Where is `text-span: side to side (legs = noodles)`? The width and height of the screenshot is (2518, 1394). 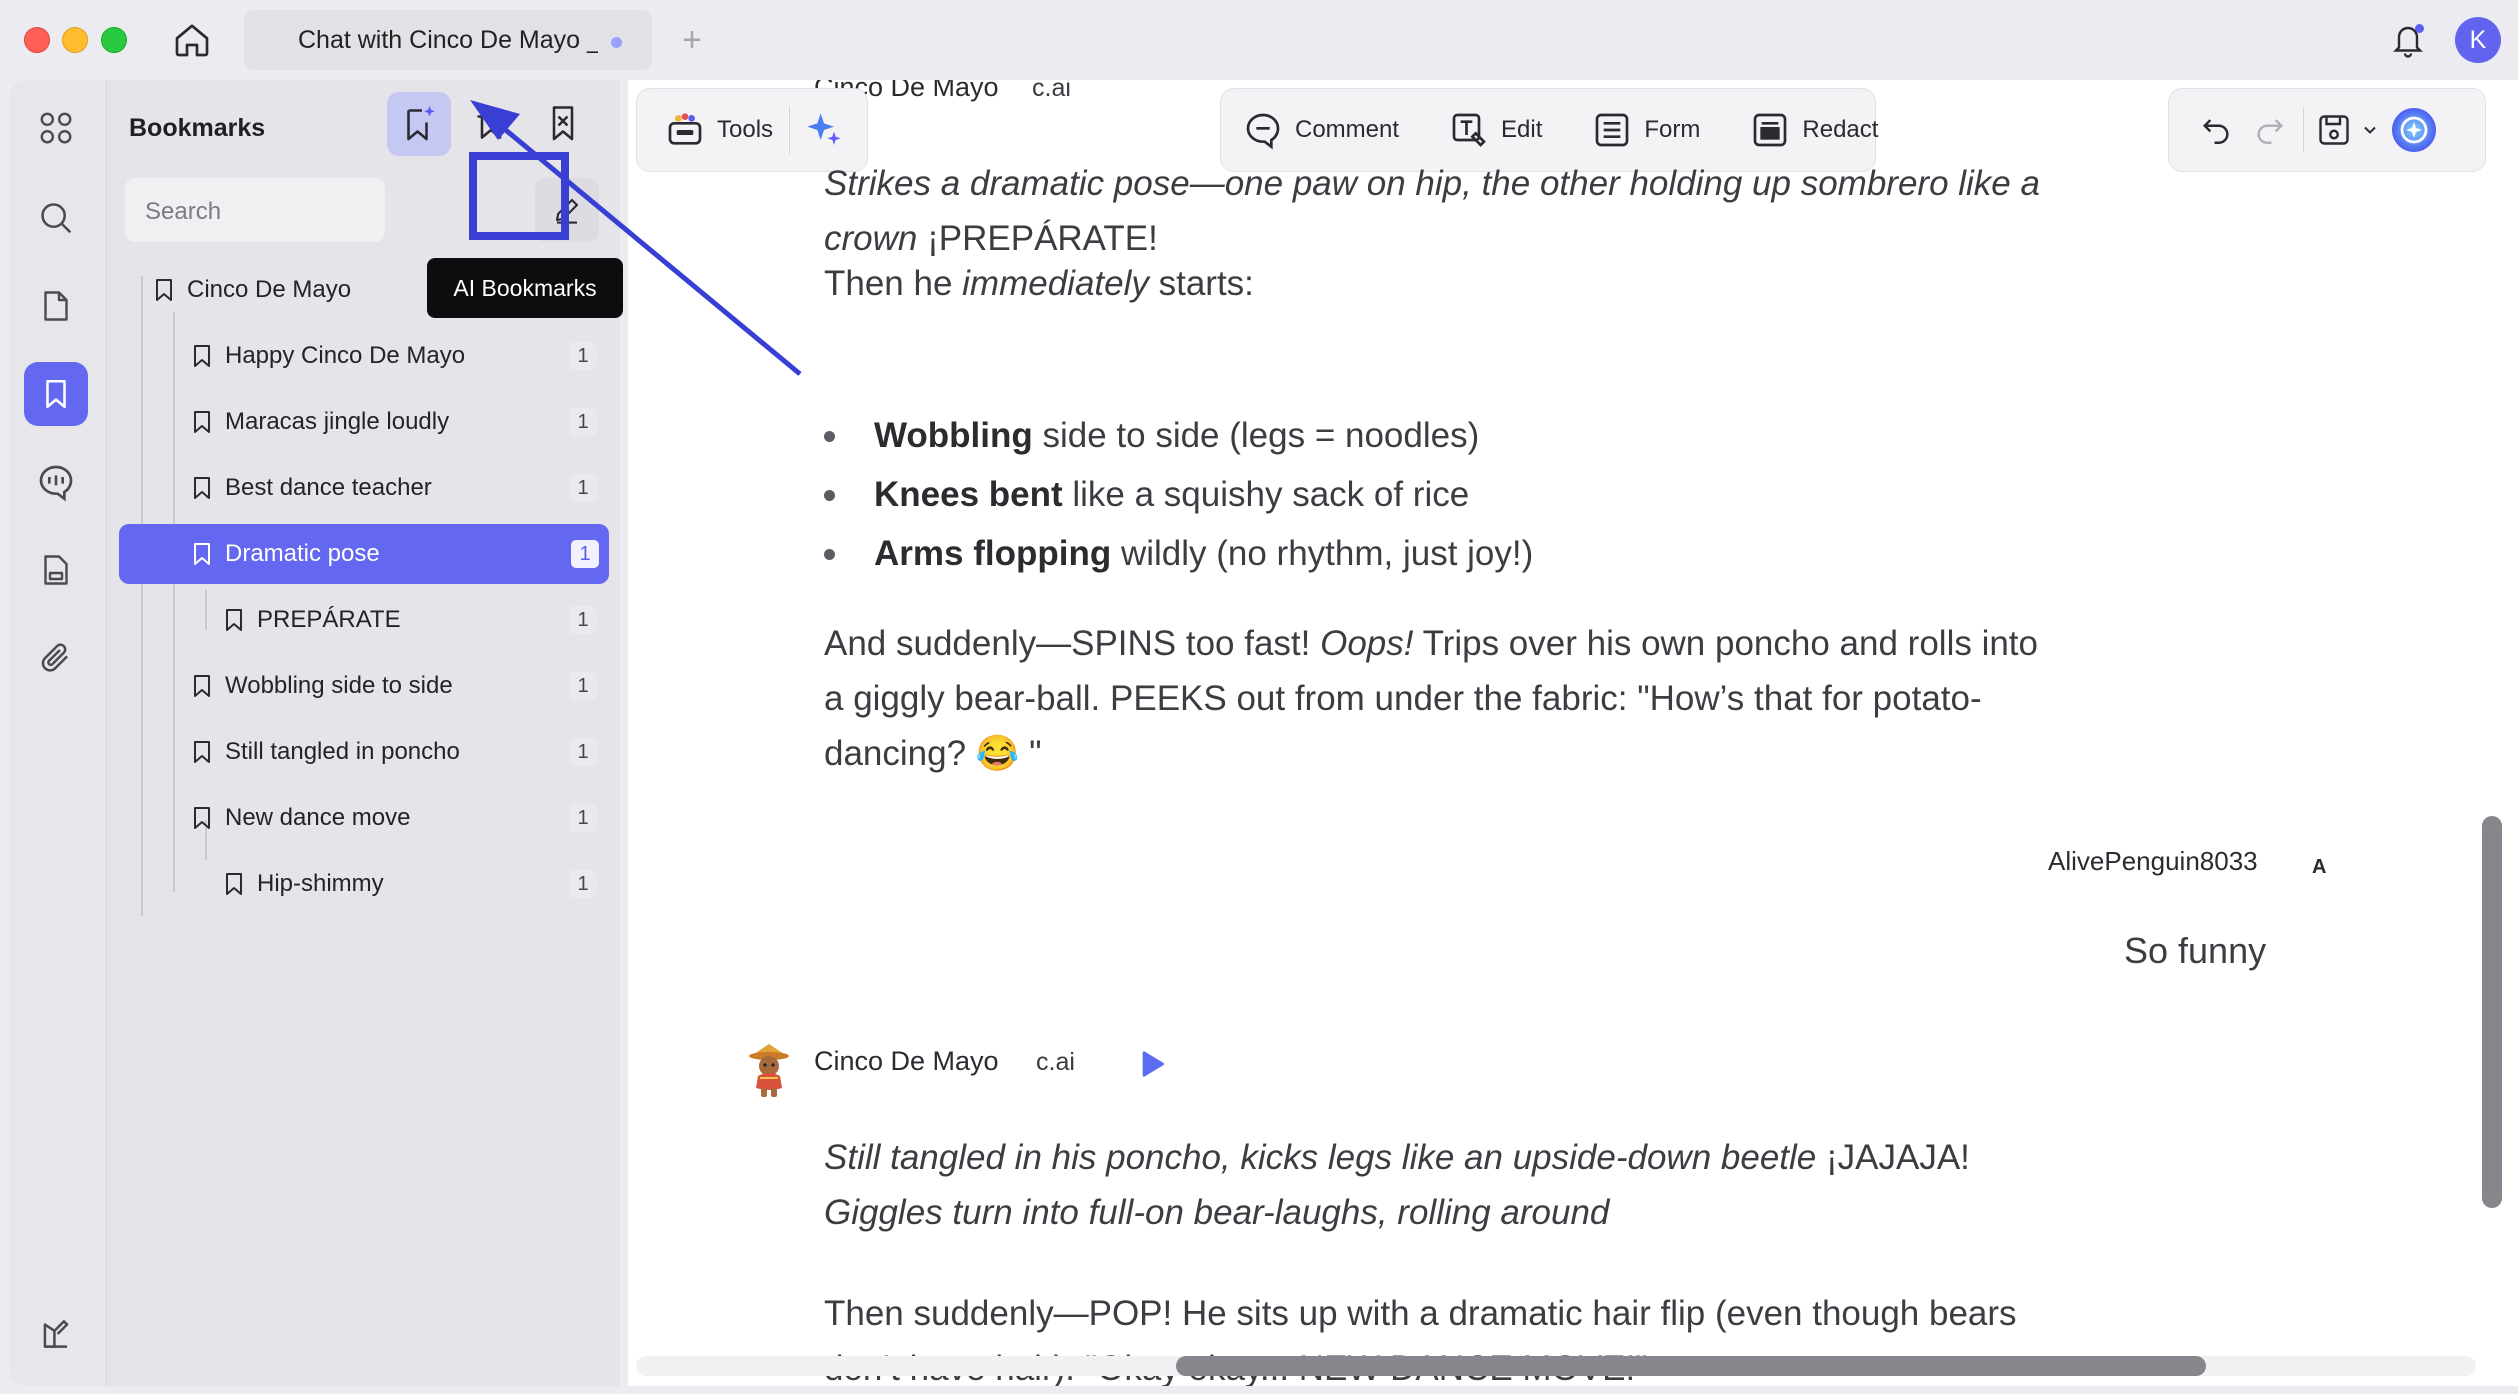 text-span: side to side (legs = noodles) is located at coordinates (1256, 435).